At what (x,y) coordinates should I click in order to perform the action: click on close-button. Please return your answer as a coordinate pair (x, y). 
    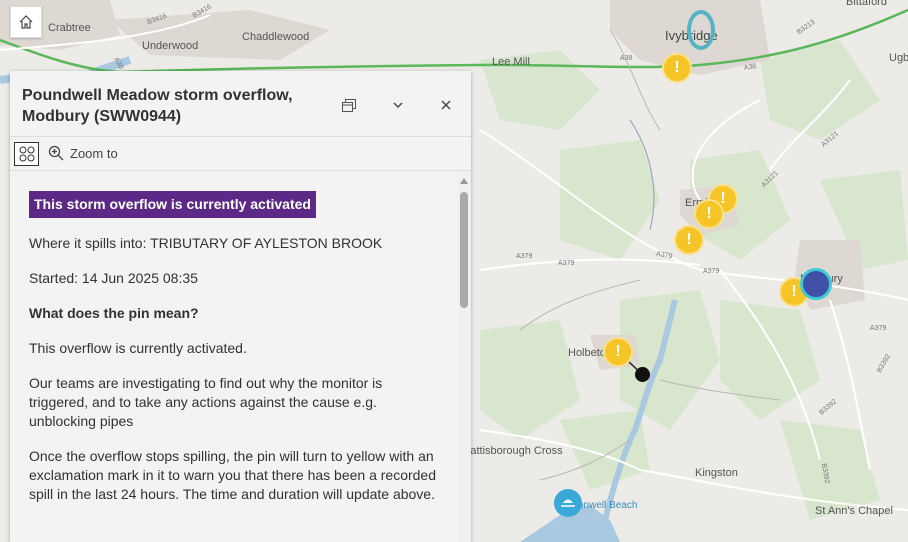
    Looking at the image, I should click on (446, 105).